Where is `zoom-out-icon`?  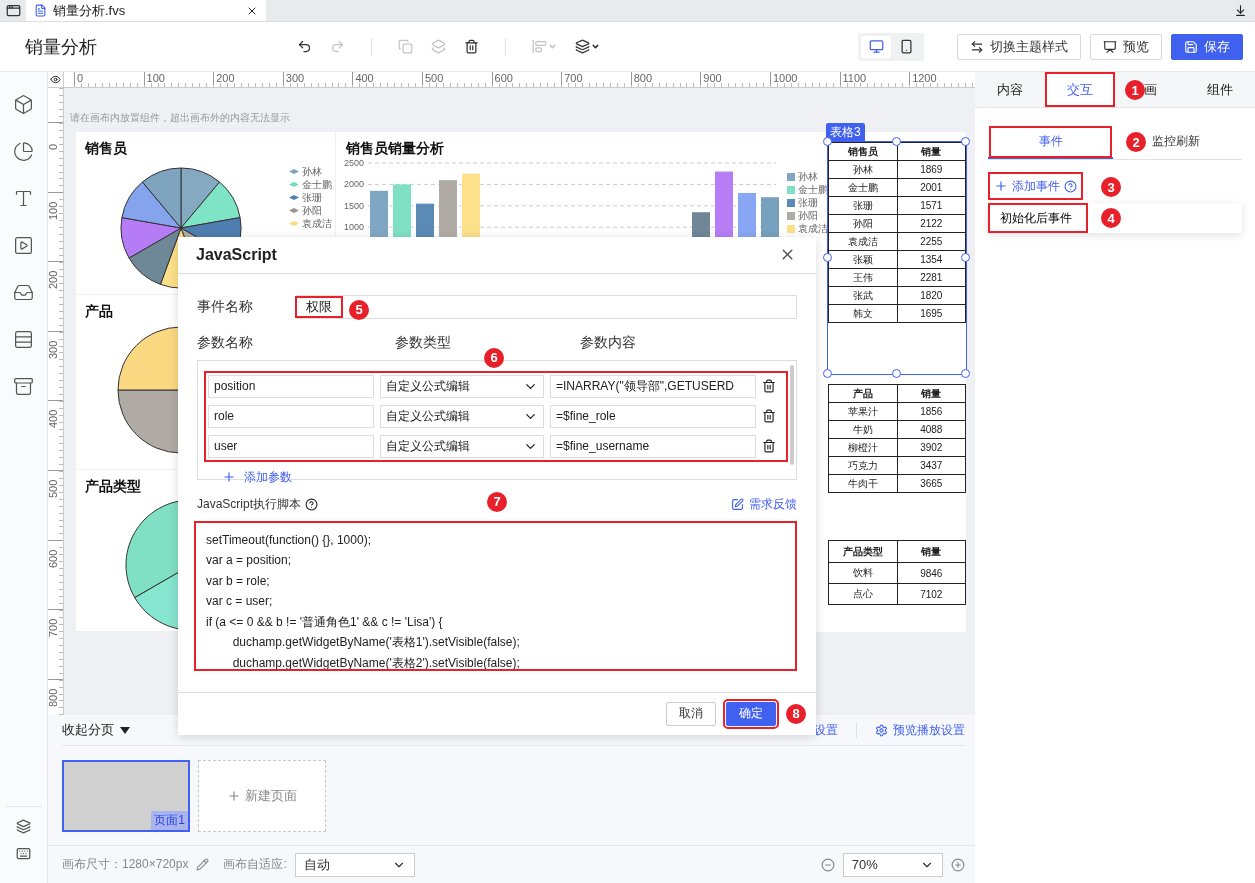
zoom-out-icon is located at coordinates (827, 864).